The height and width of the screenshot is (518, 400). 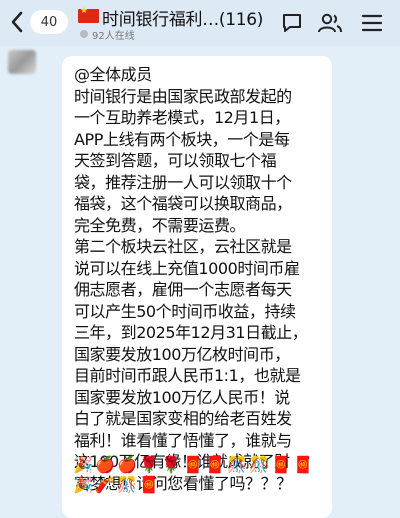 I want to click on message-line: 福利！谁看懂了悟懂了，谁就与, so click(x=183, y=440).